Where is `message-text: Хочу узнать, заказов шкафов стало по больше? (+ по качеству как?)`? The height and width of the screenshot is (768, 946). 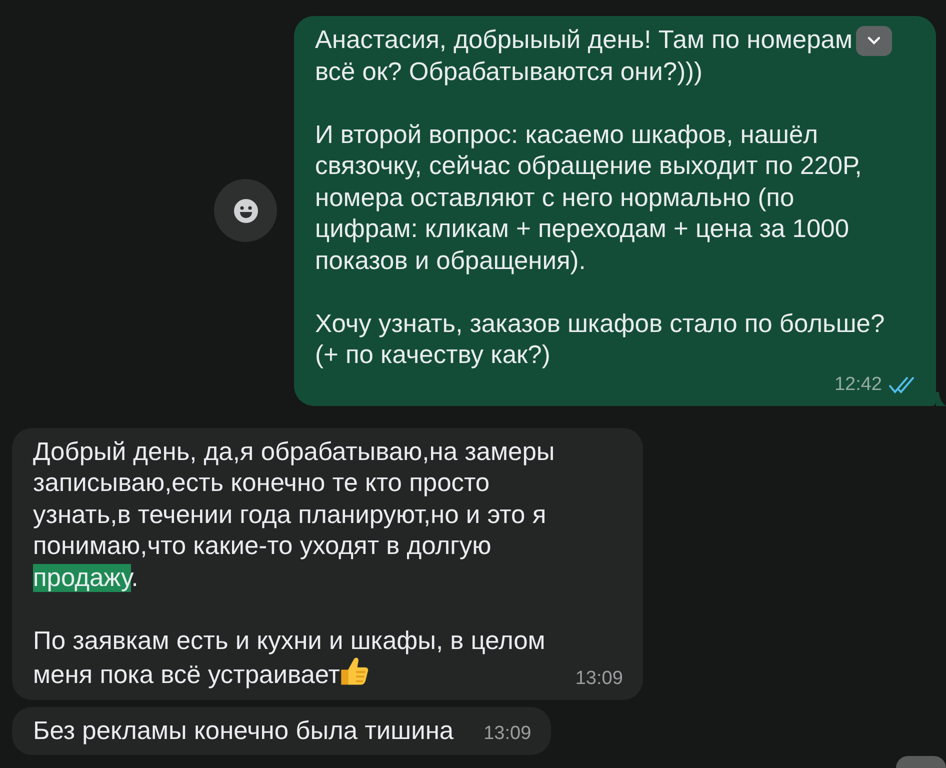
message-text: Хочу узнать, заказов шкафов стало по больше? (+ по качеству как?) is located at coordinates (600, 339).